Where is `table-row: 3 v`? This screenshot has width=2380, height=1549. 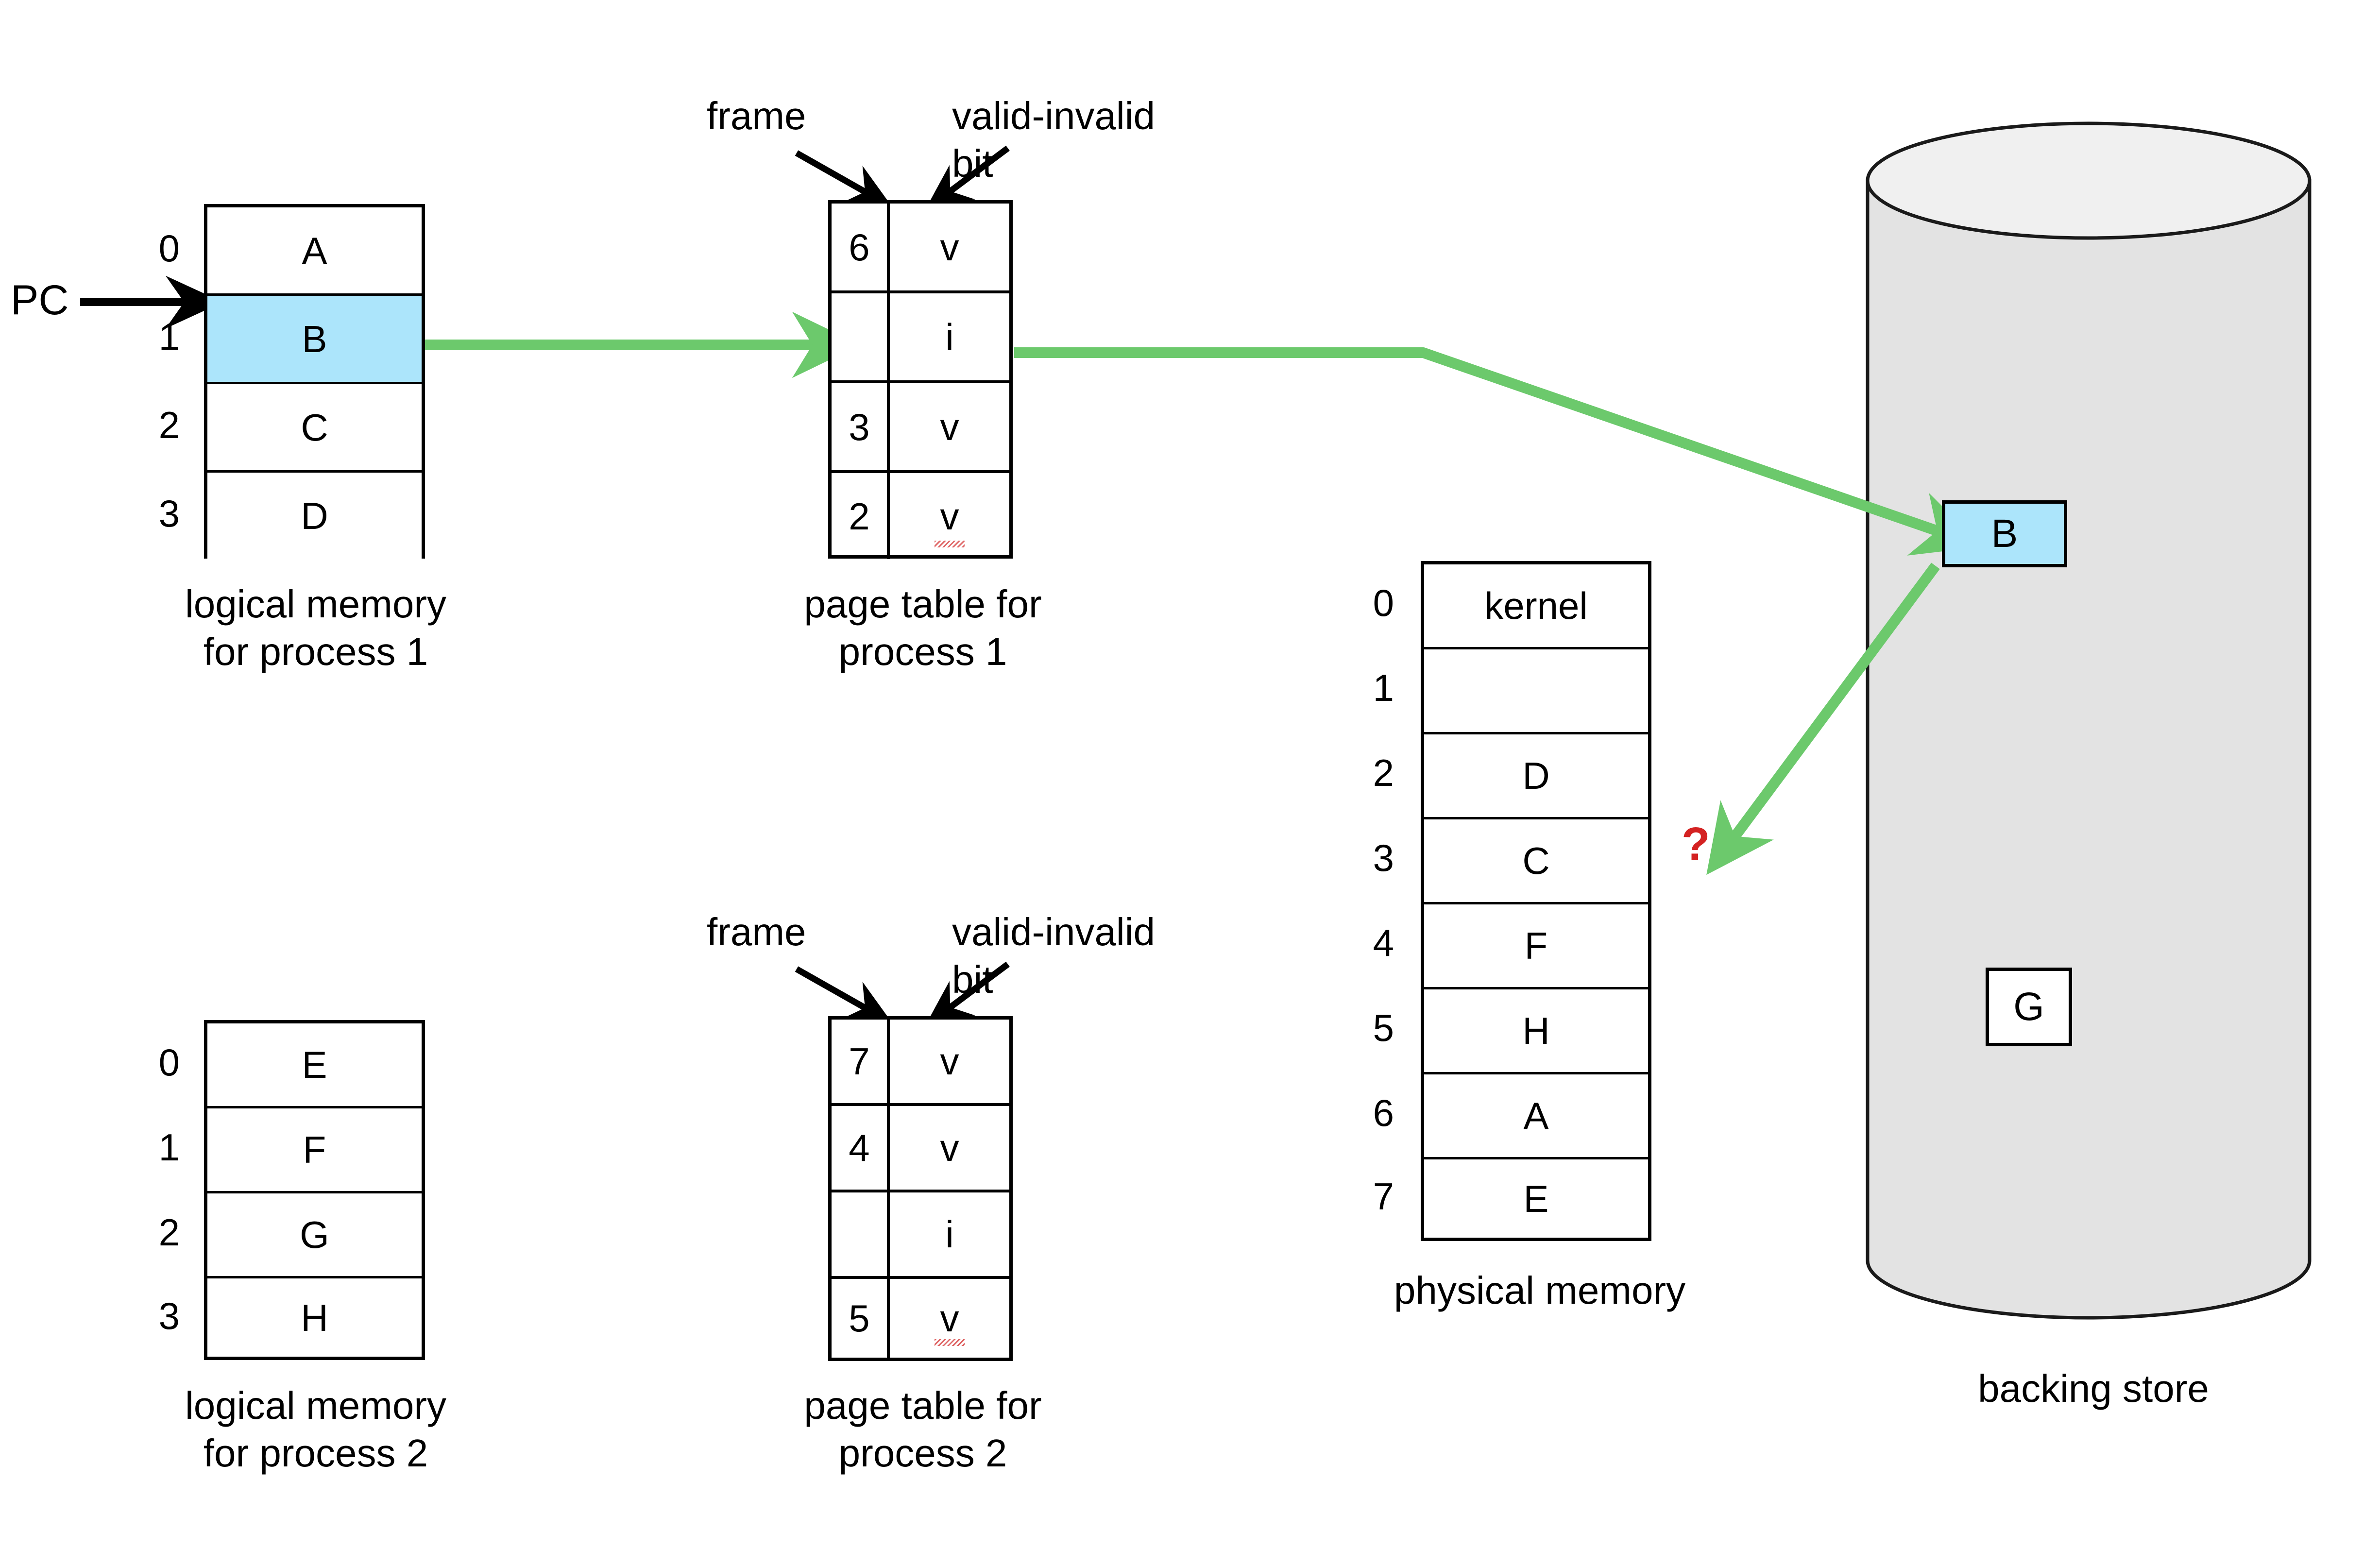 table-row: 3 v is located at coordinates (920, 428).